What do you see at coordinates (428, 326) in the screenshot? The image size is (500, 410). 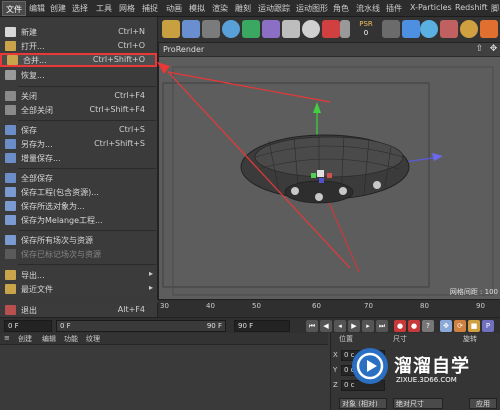 I see `keyframe-selection-icon: ?` at bounding box center [428, 326].